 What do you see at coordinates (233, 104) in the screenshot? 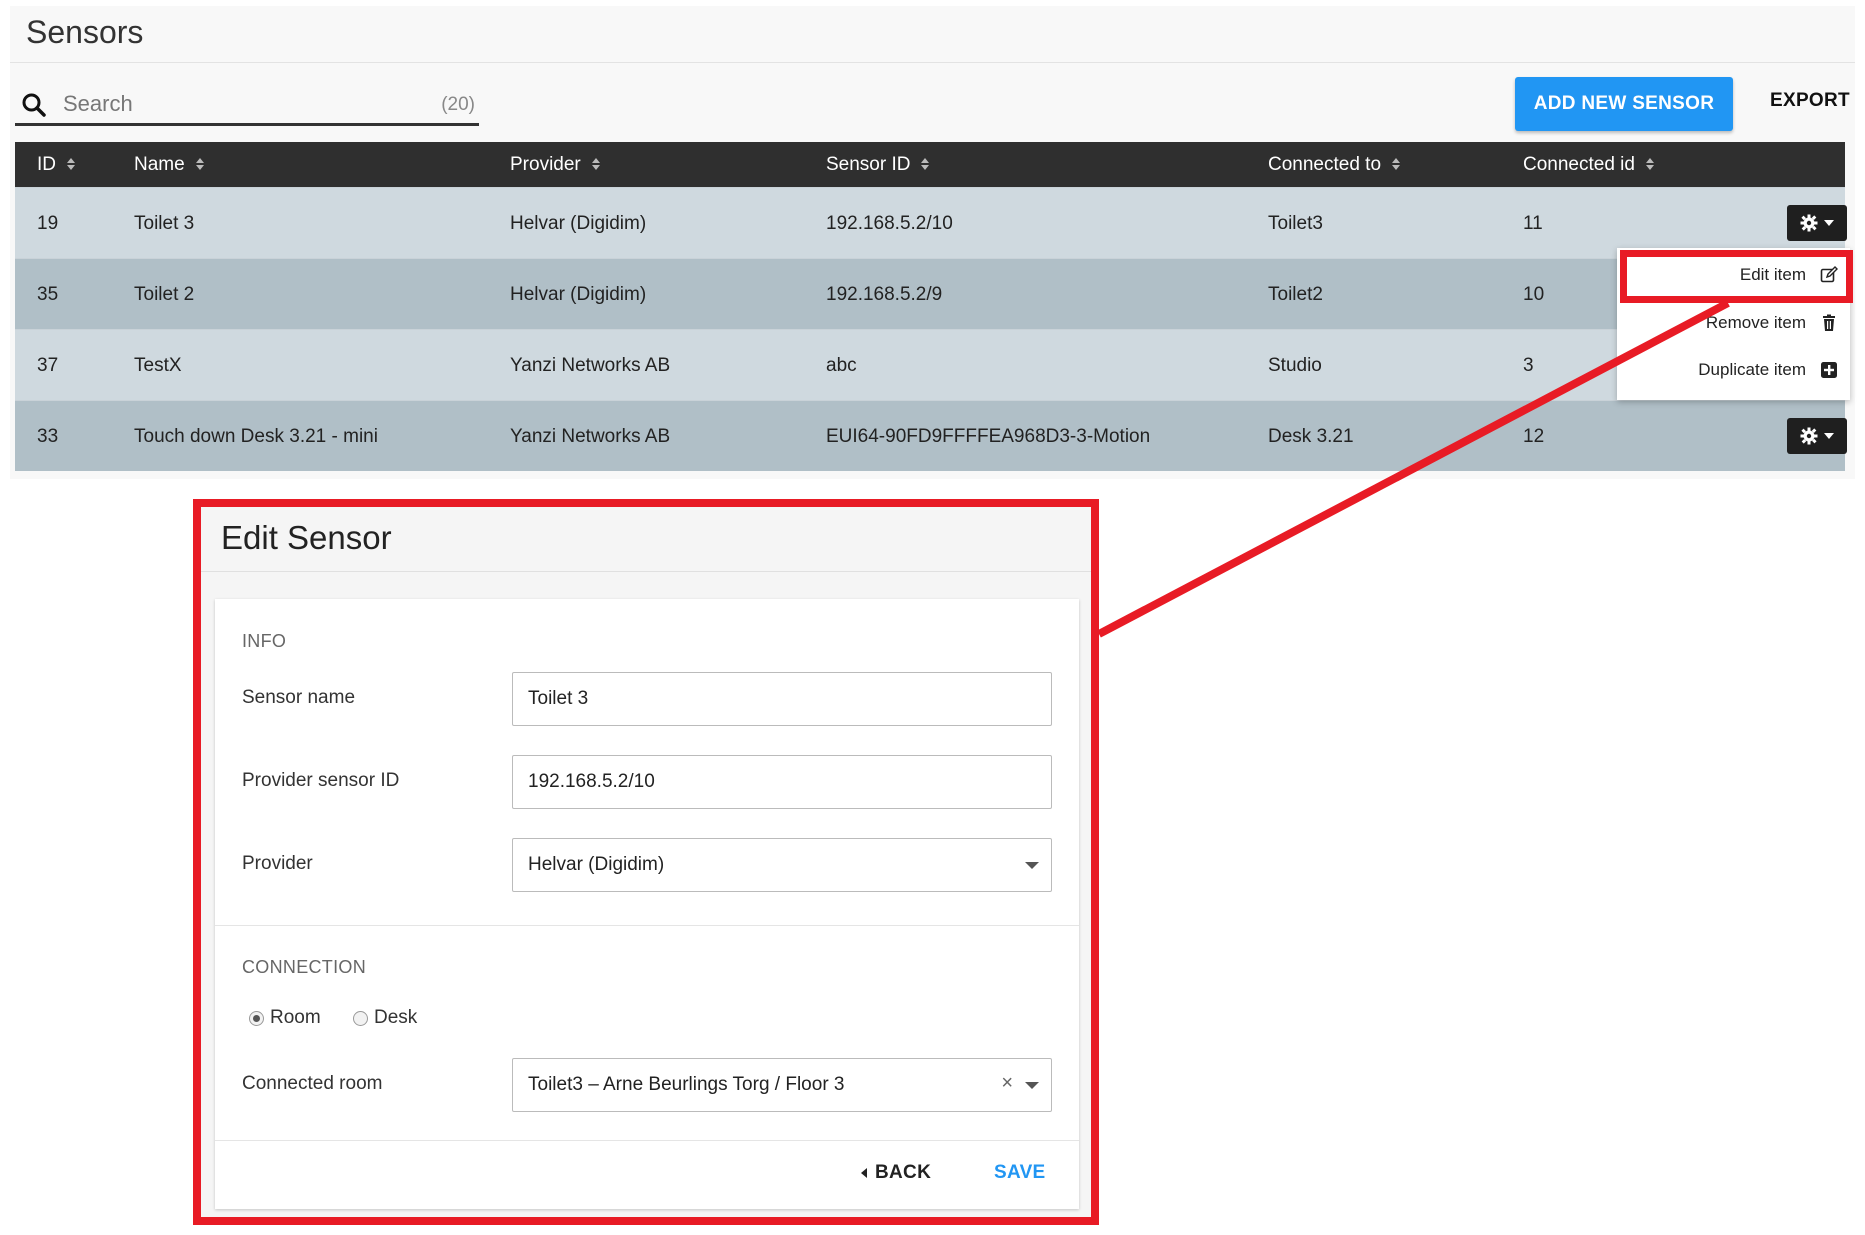
I see `search-input` at bounding box center [233, 104].